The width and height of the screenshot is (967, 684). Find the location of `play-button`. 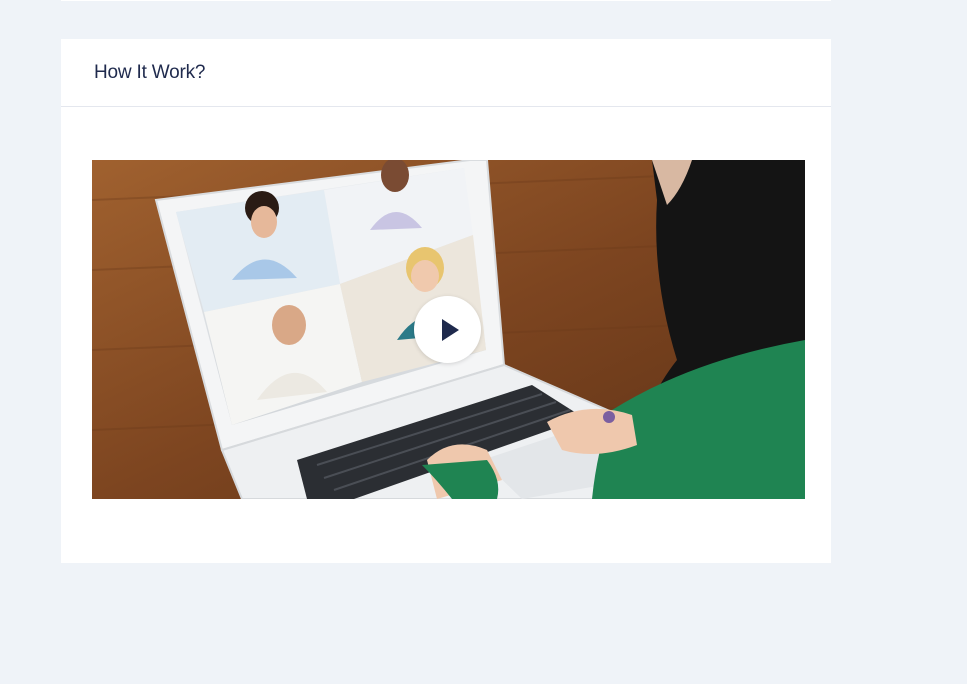

play-button is located at coordinates (447, 329).